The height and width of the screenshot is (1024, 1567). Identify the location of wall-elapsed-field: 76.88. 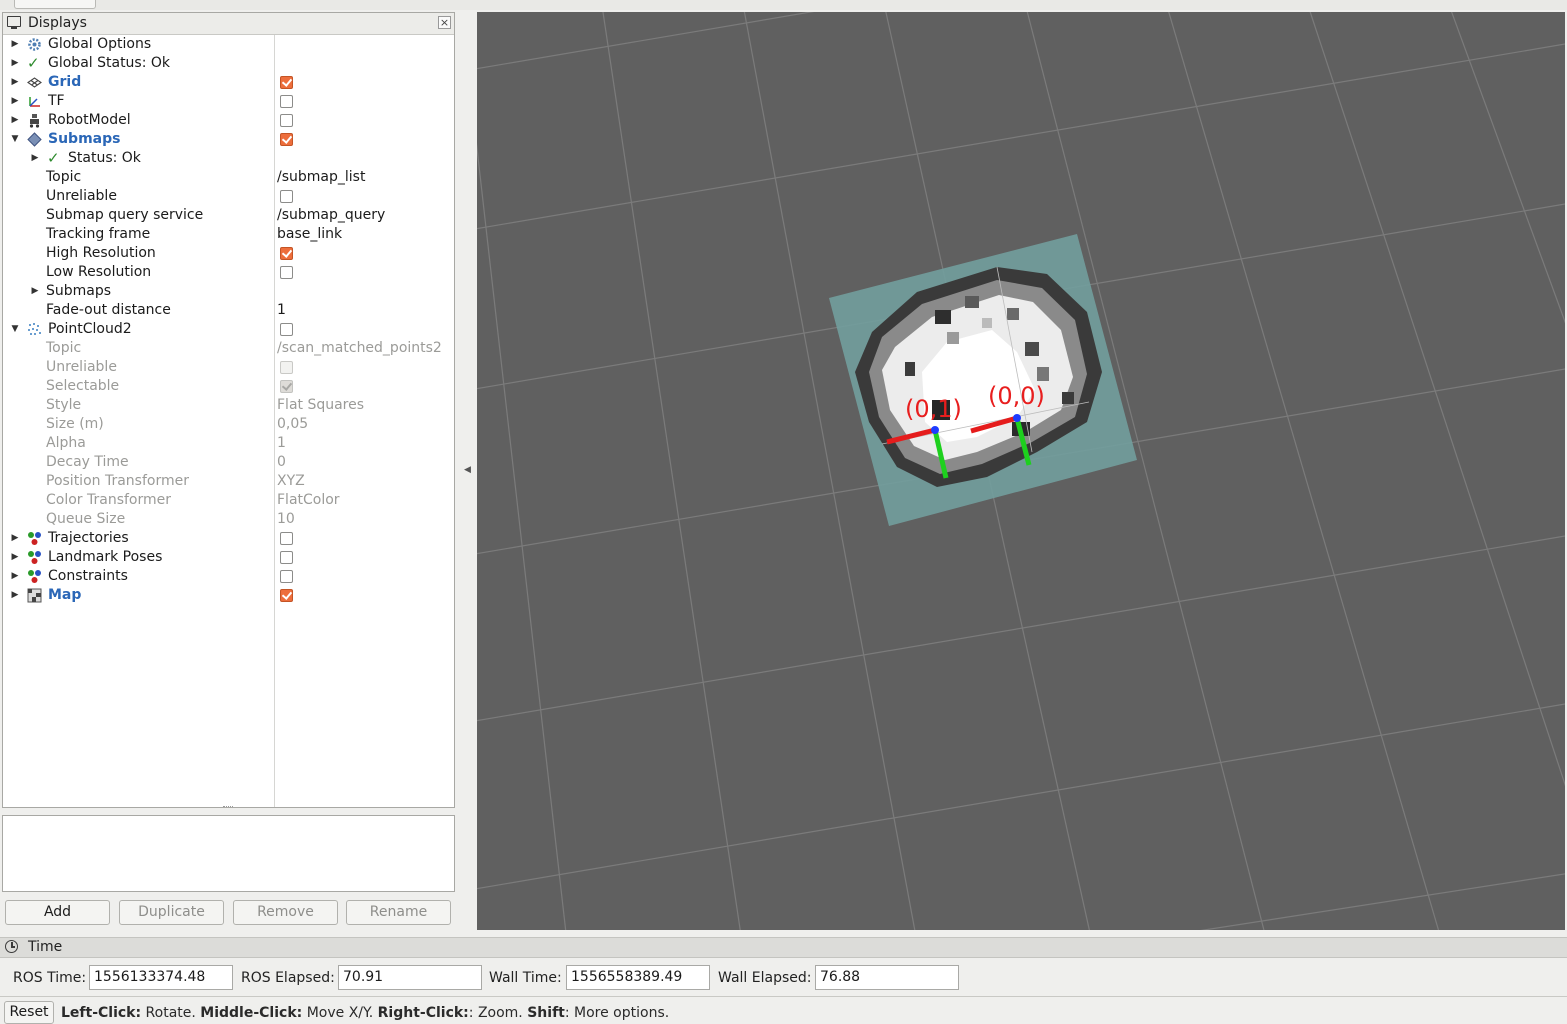
(887, 977).